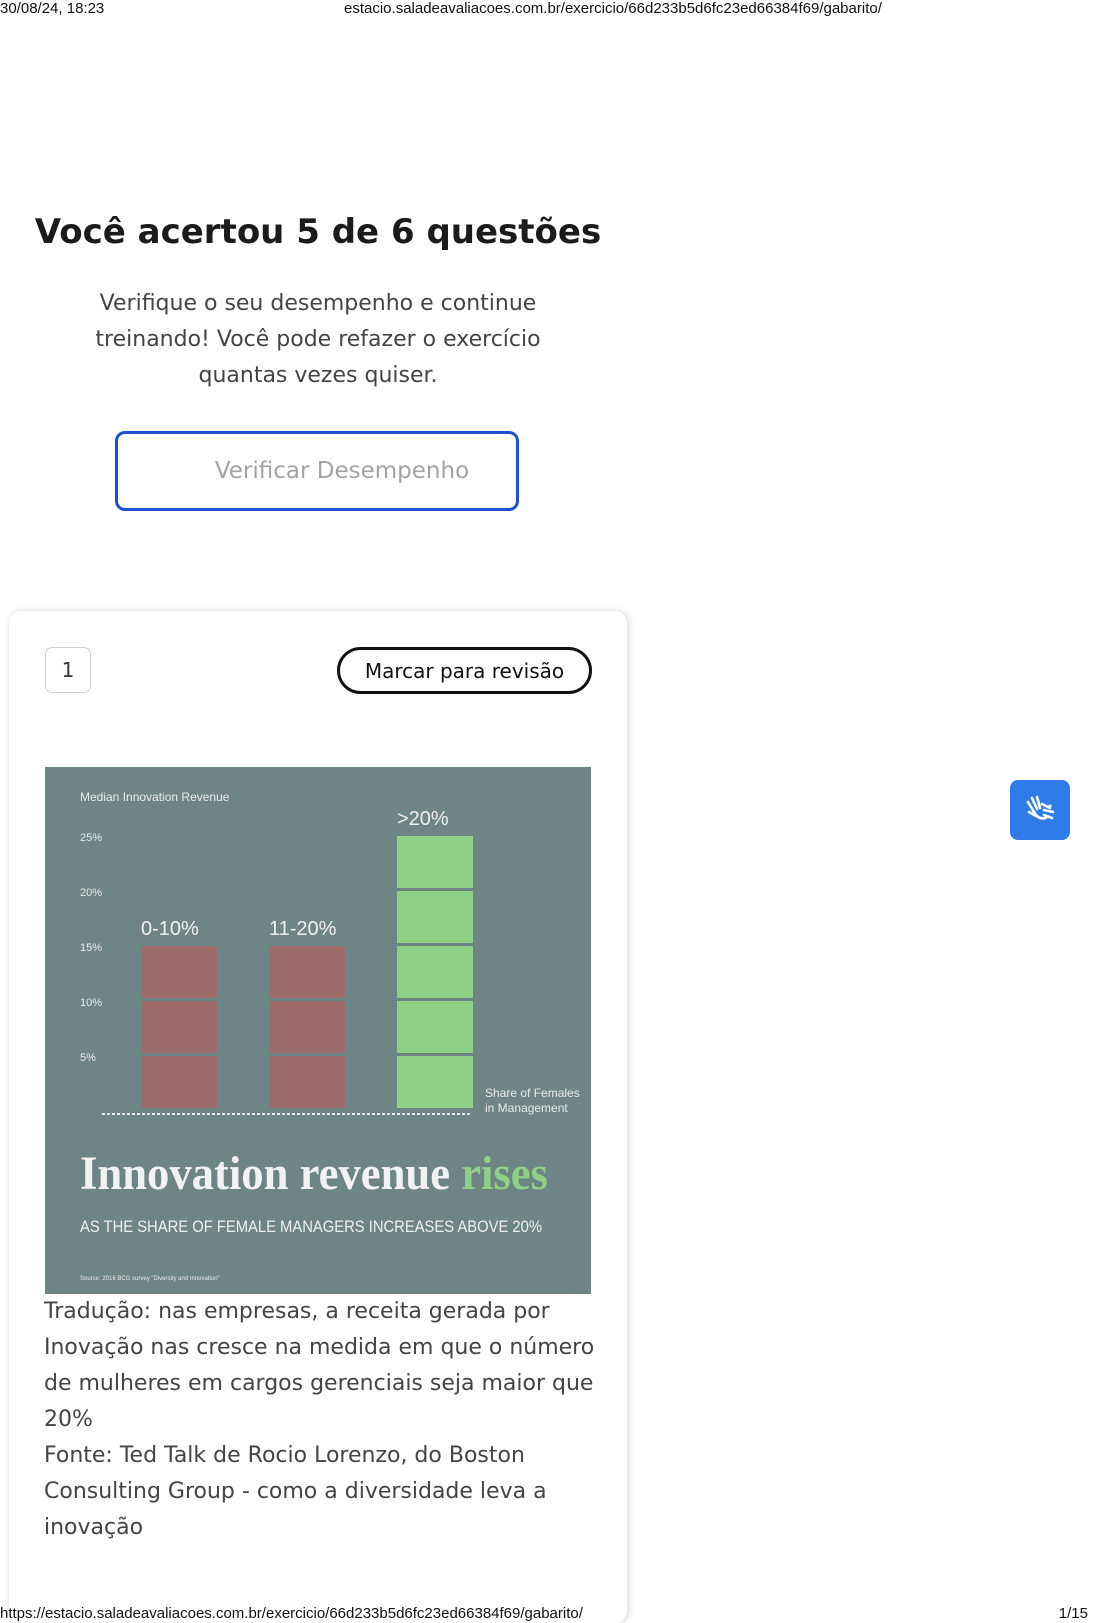  I want to click on verify-performance-button: Verificar Desempenho, so click(317, 471).